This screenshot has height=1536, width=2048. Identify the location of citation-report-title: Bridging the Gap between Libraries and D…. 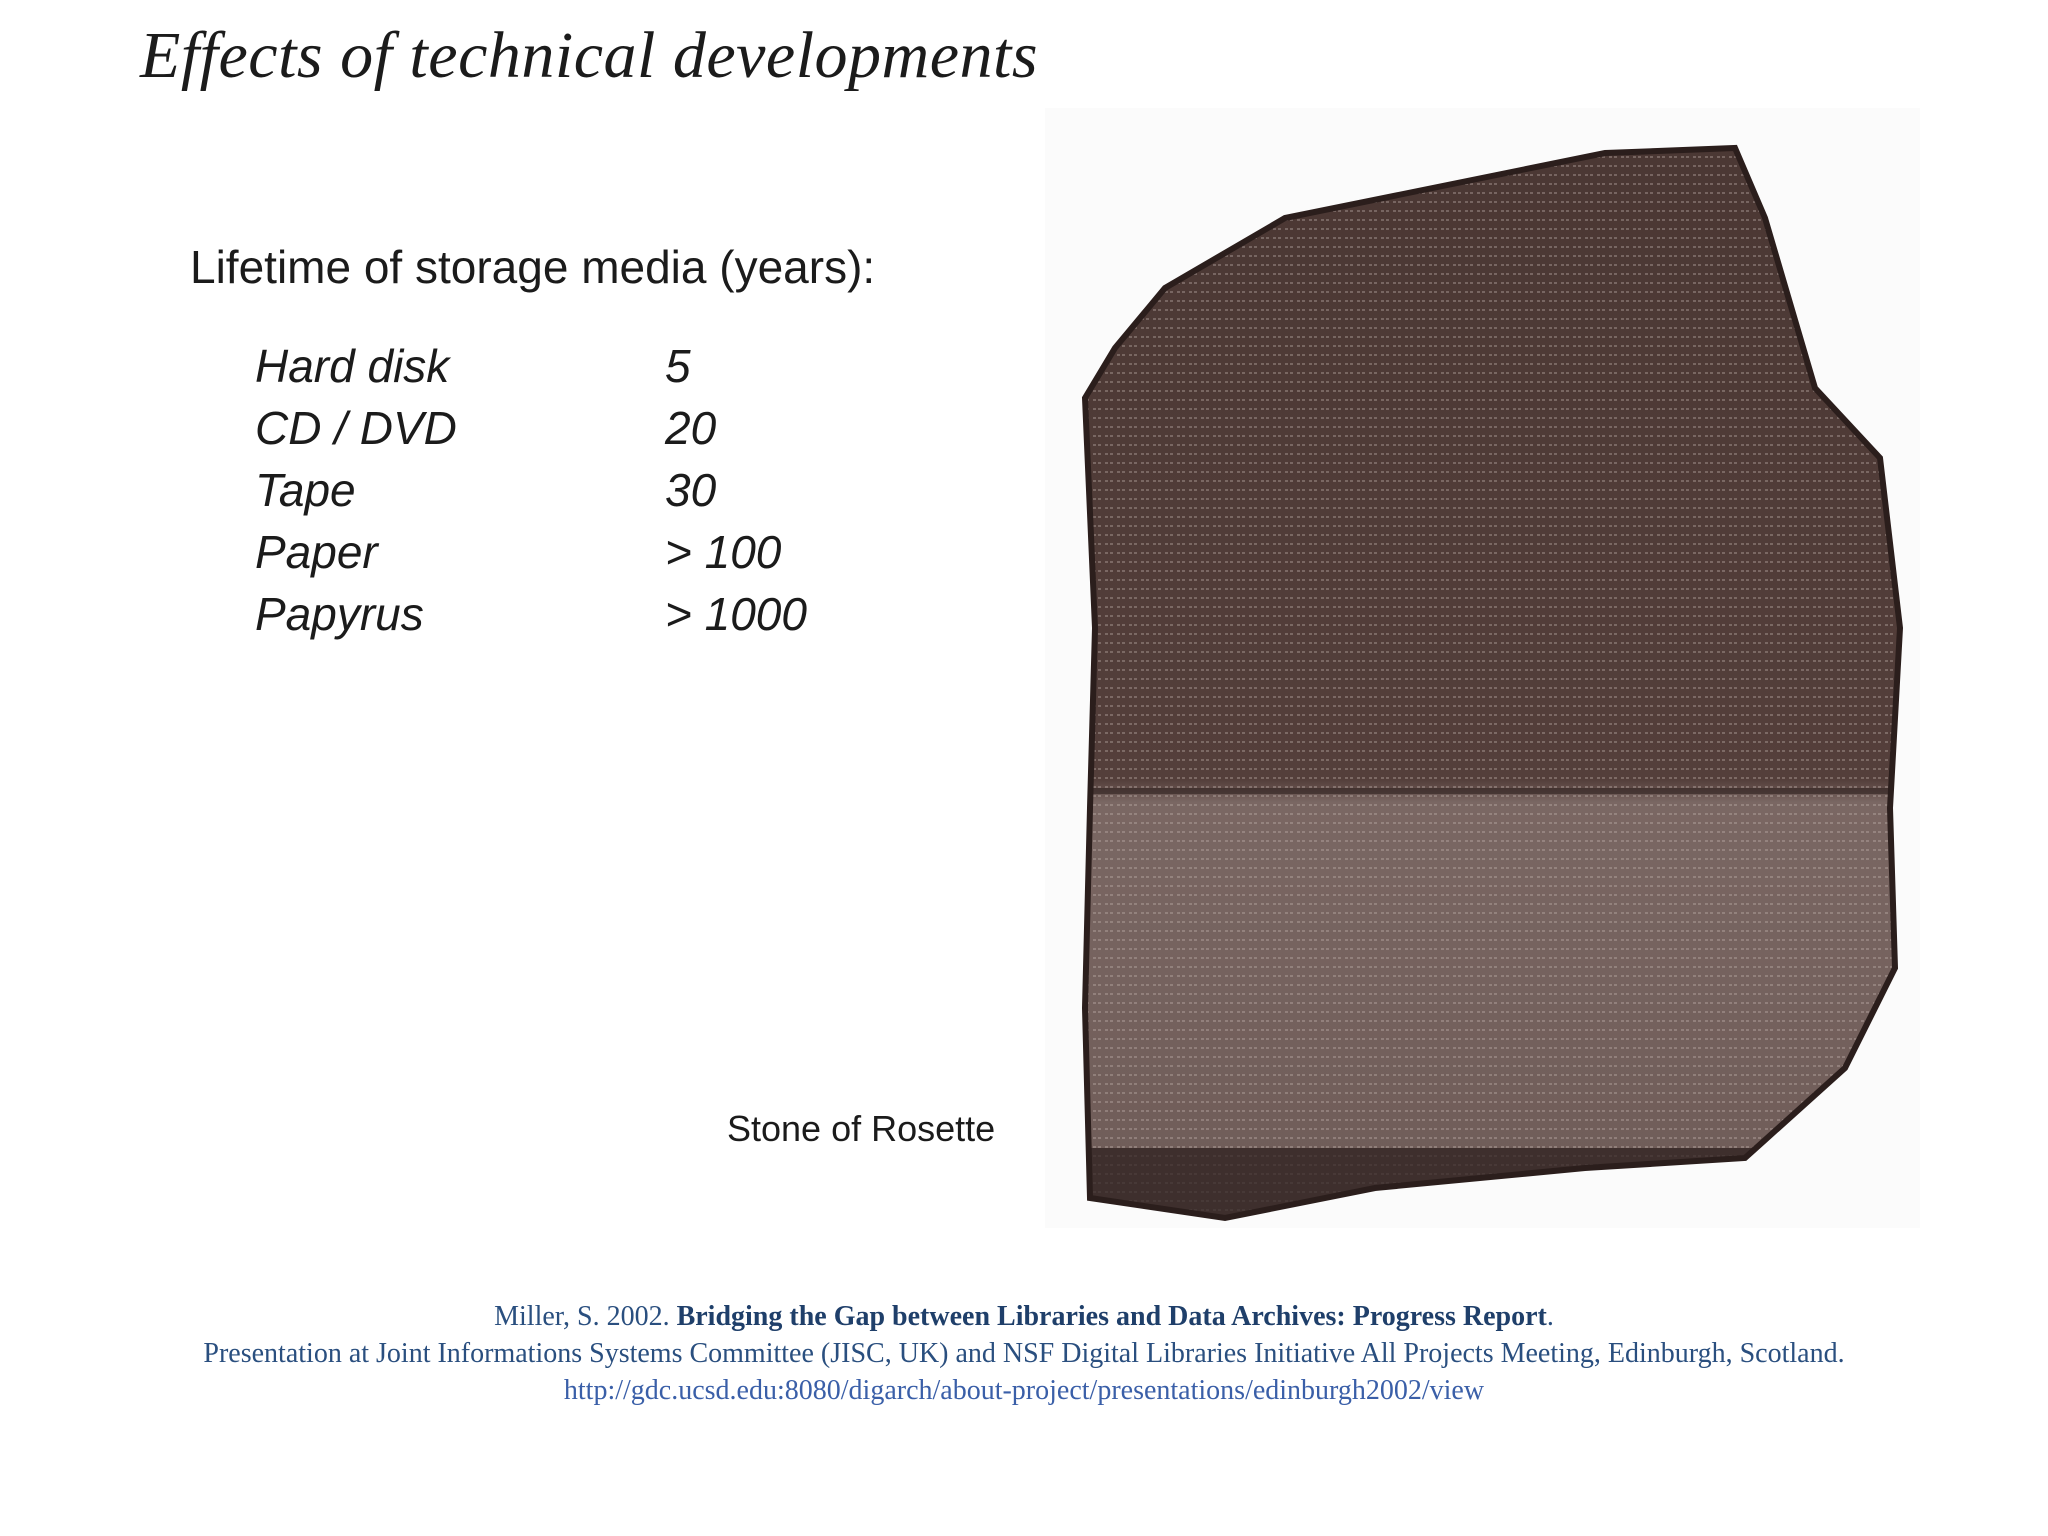
(1111, 1316).